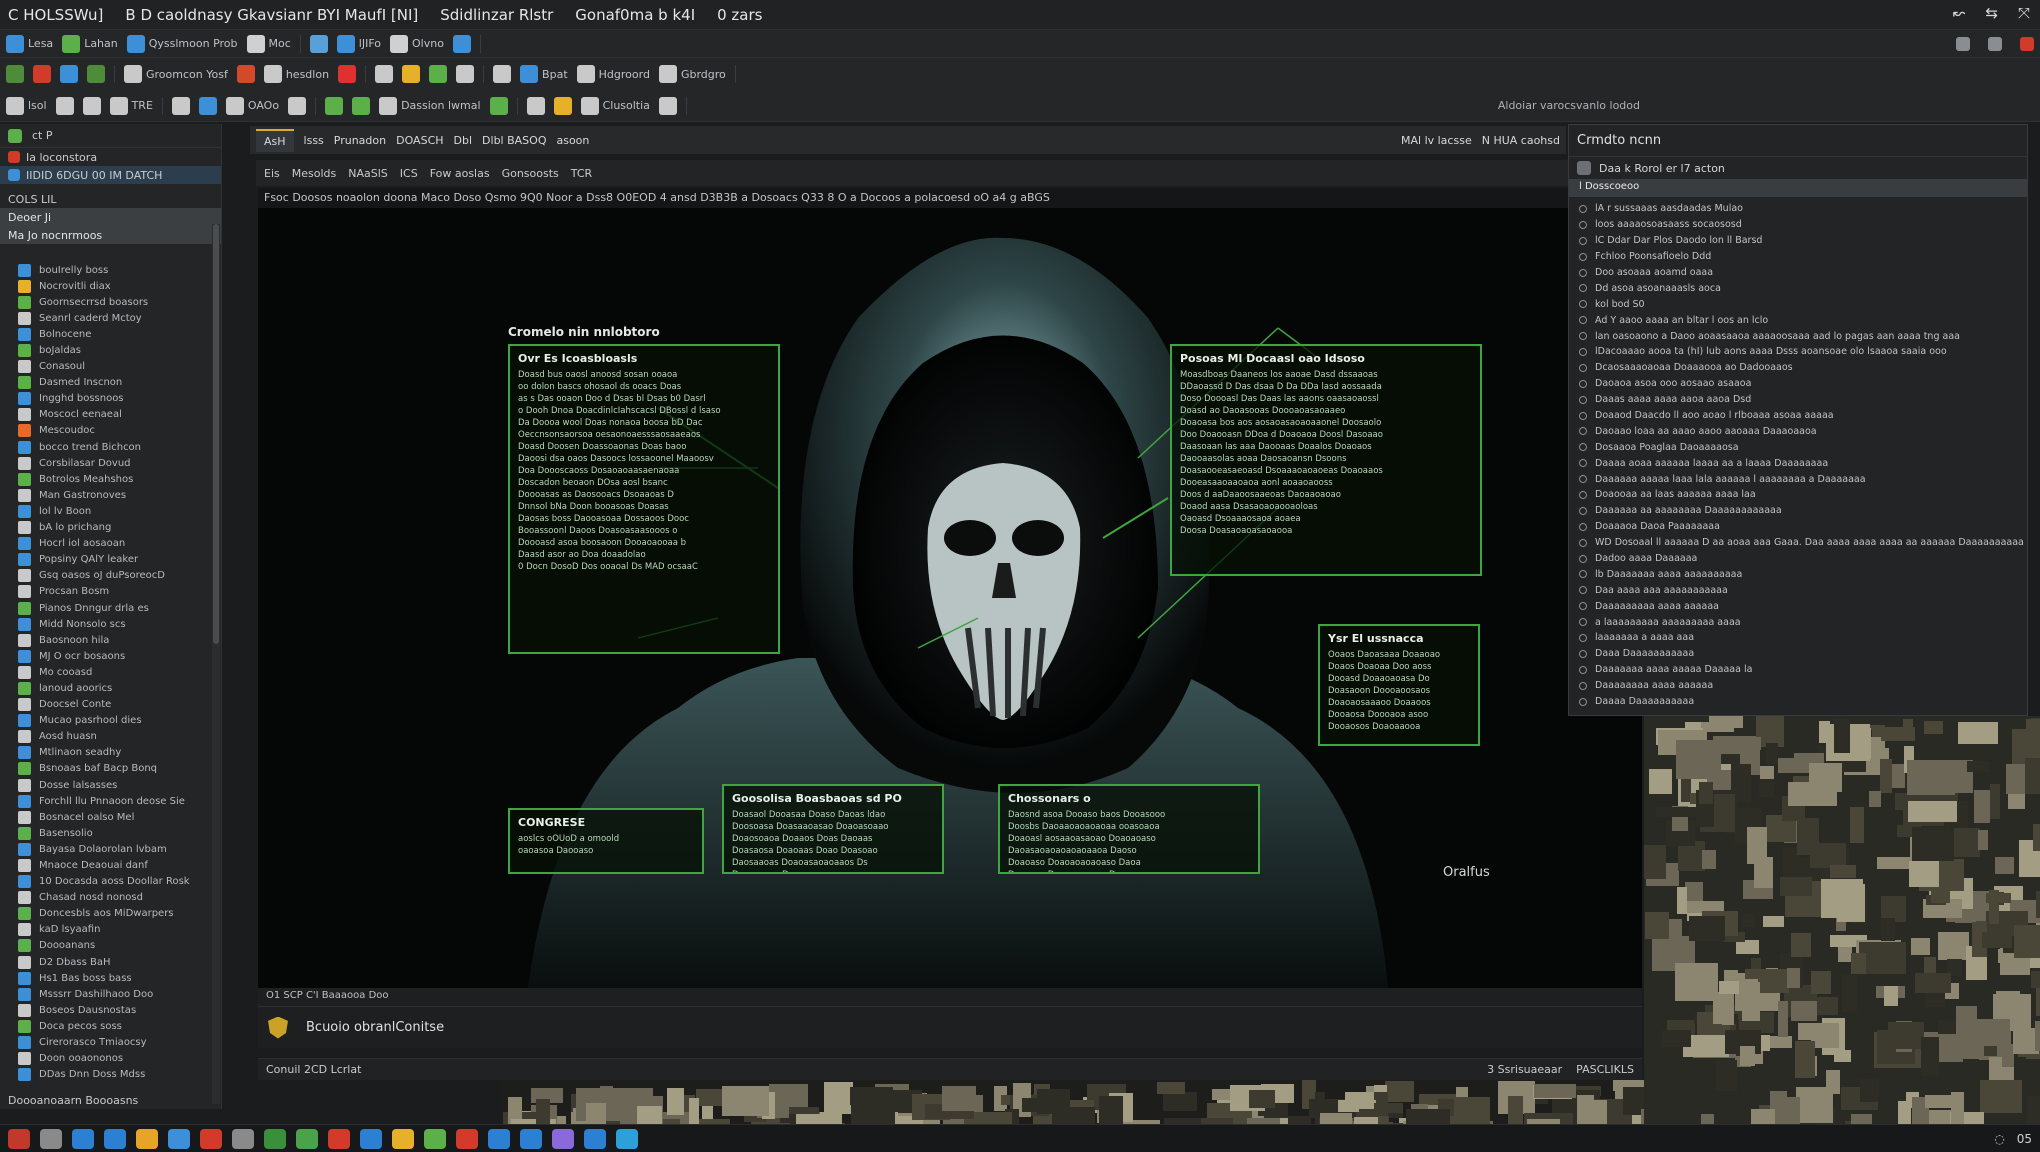 The image size is (2040, 1152). Describe the element at coordinates (243, 1138) in the screenshot. I see `app-pen-icon` at that location.